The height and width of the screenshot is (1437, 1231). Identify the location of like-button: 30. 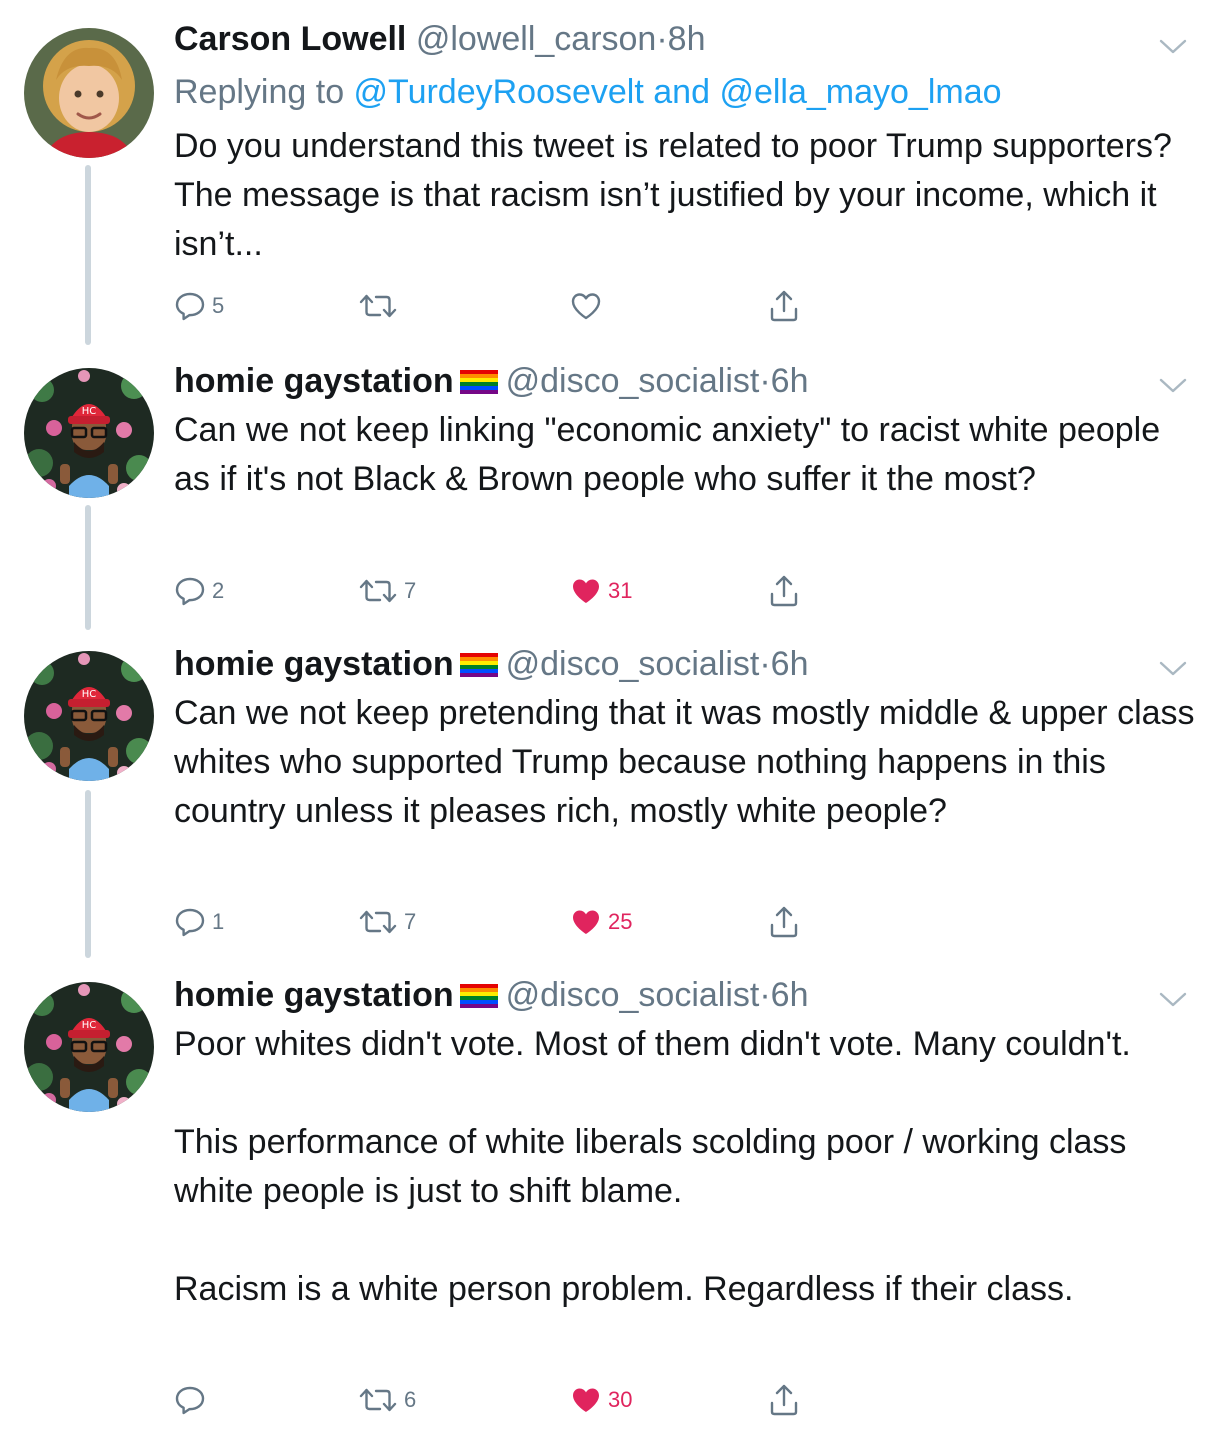
(601, 1400).